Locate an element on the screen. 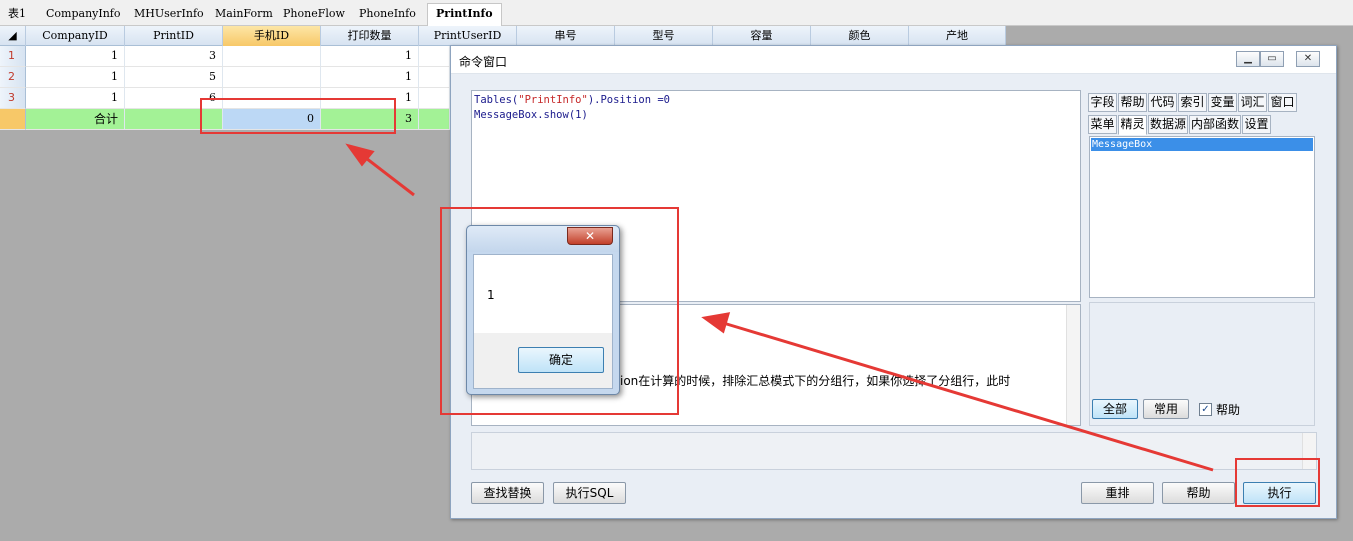 The height and width of the screenshot is (541, 1353). column-header-printuserid: PrintUserID is located at coordinates (468, 36).